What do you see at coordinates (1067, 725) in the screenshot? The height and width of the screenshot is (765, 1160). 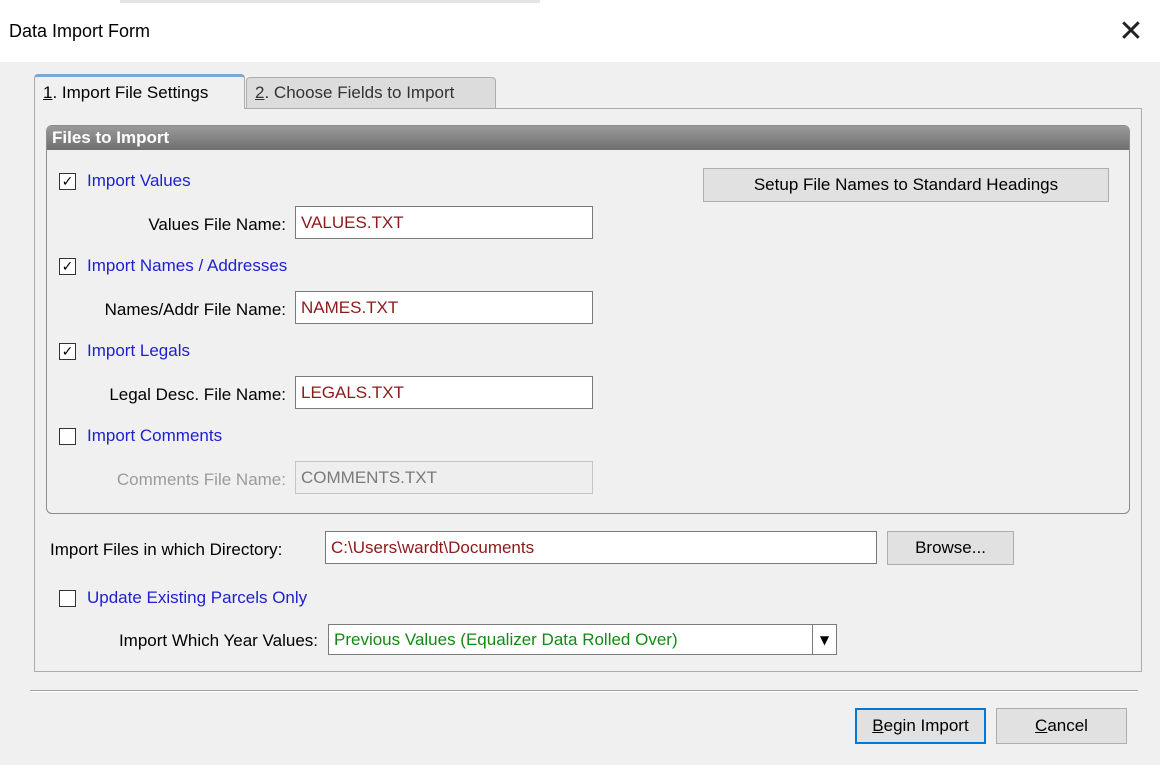 I see `button-label: ancel` at bounding box center [1067, 725].